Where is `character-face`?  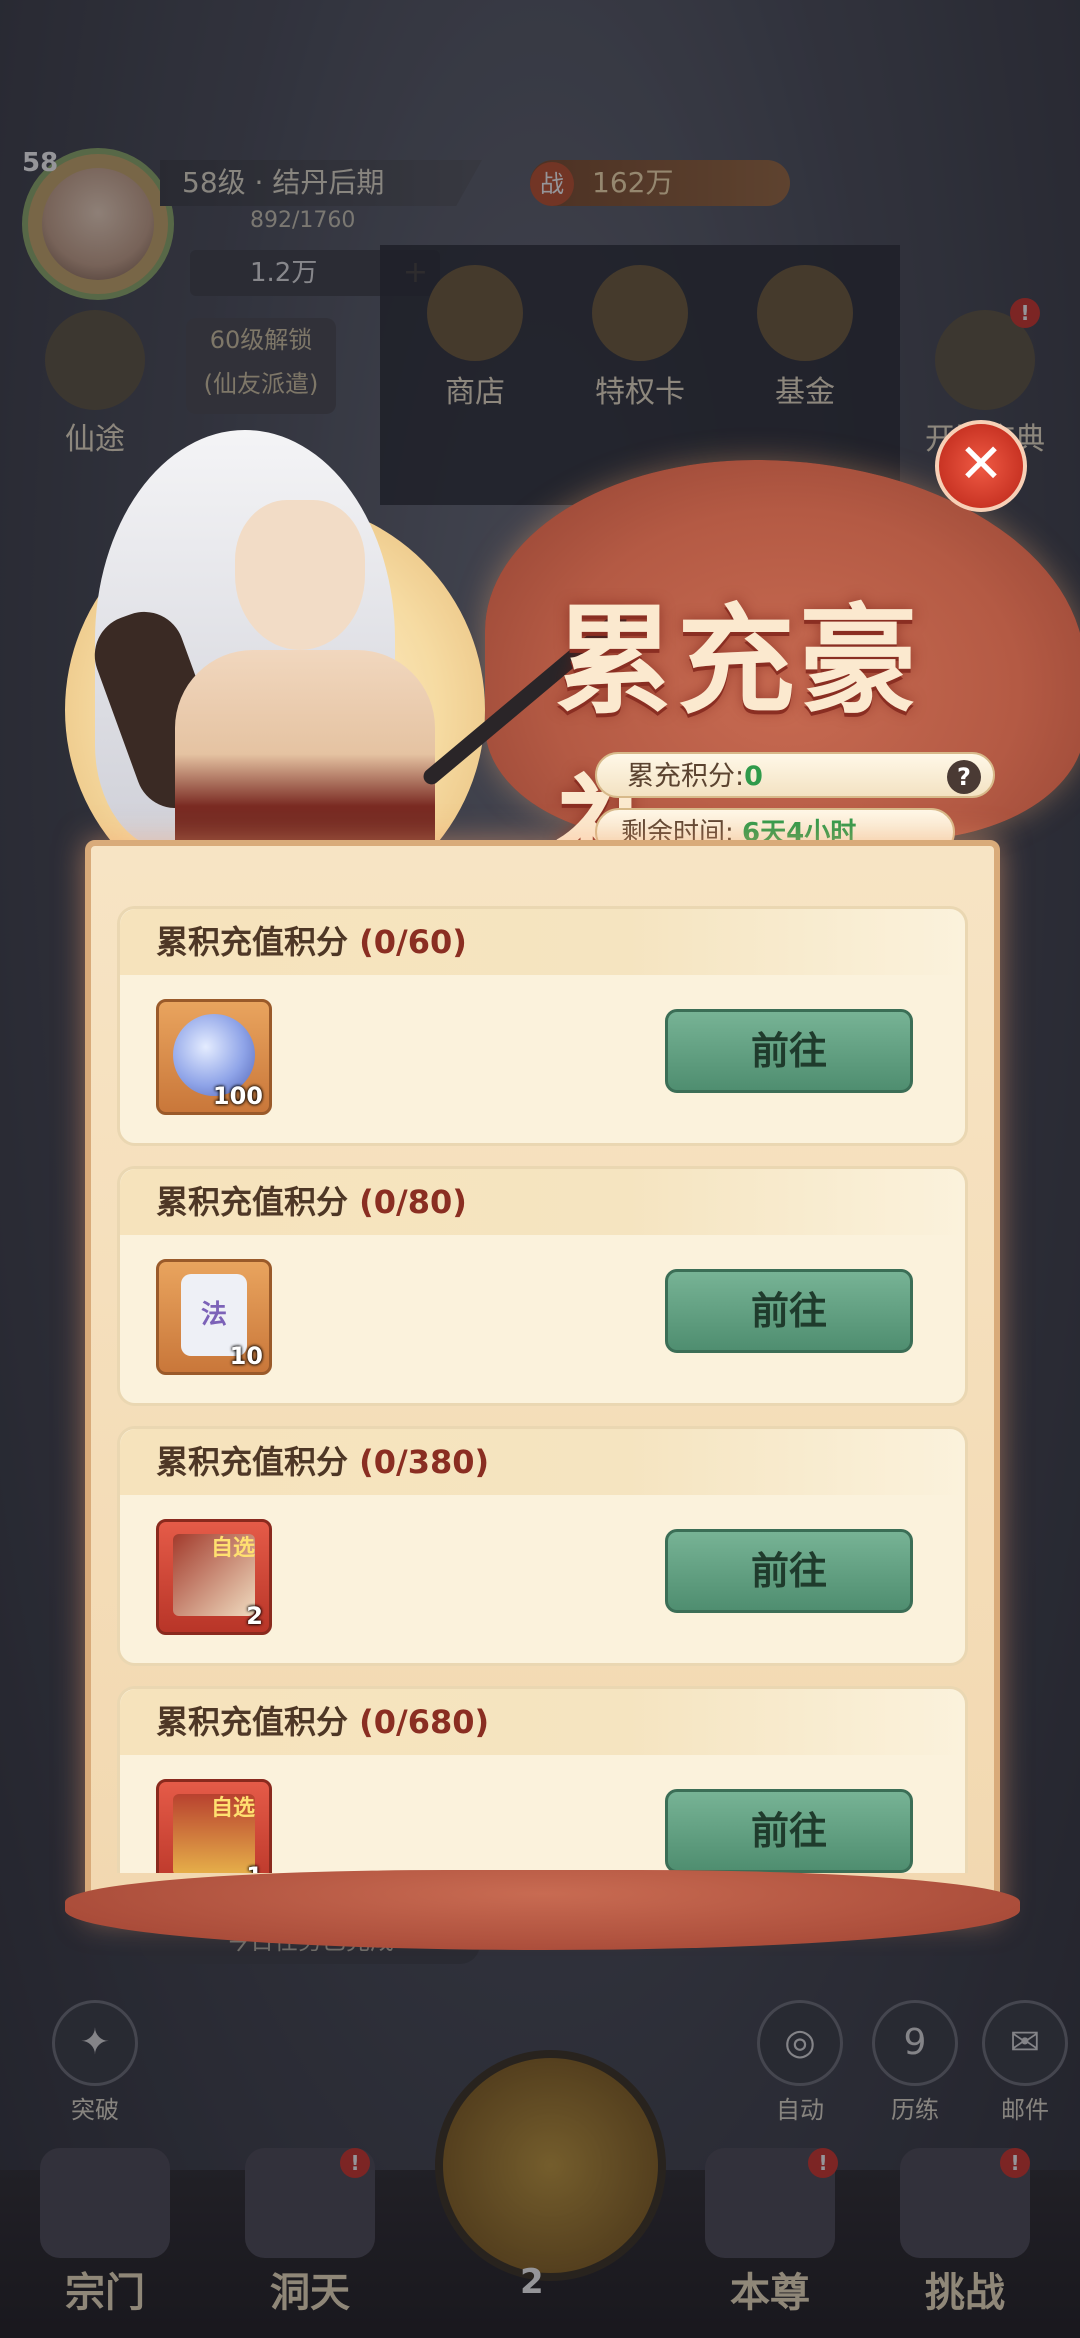
character-face is located at coordinates (300, 575).